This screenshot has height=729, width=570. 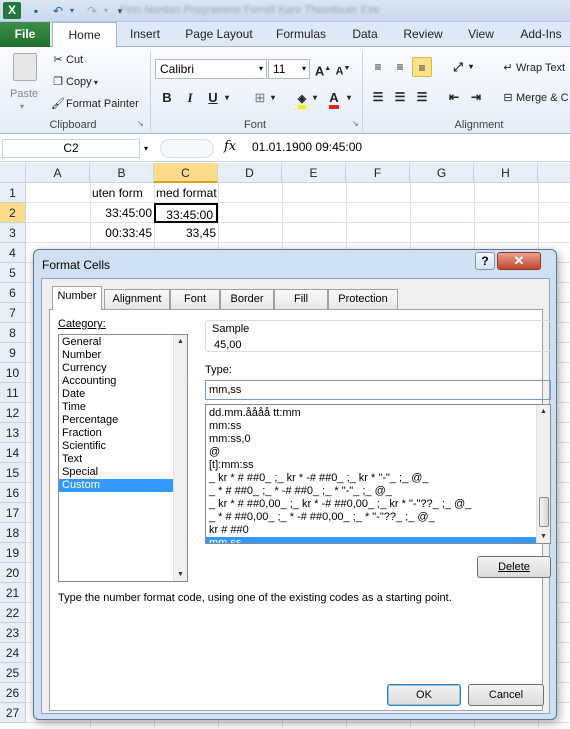 What do you see at coordinates (273, 98) in the screenshot?
I see `borders-dropdown-icon: ▾` at bounding box center [273, 98].